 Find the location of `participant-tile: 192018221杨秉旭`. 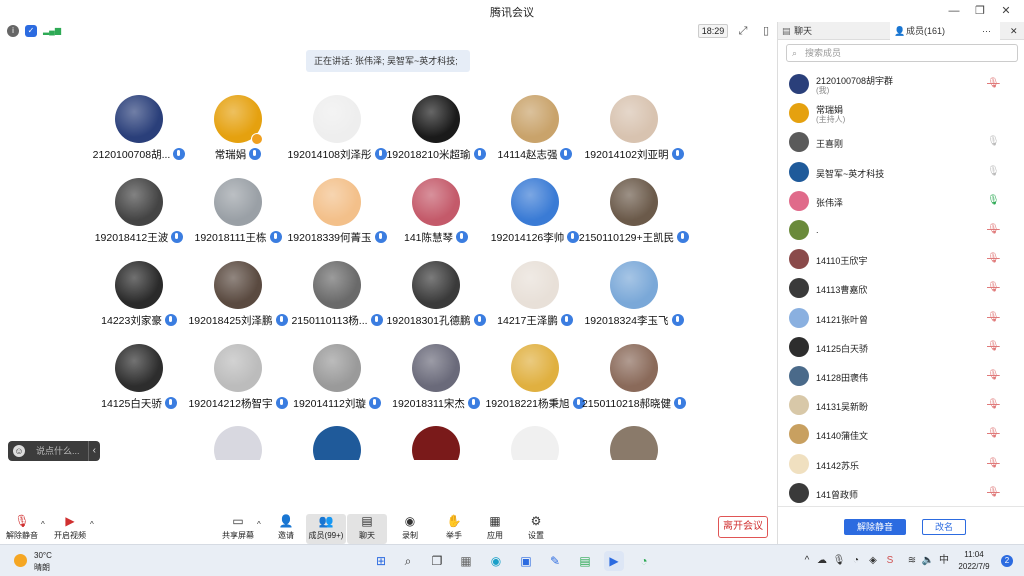

participant-tile: 192018221杨秉旭 is located at coordinates (535, 384).